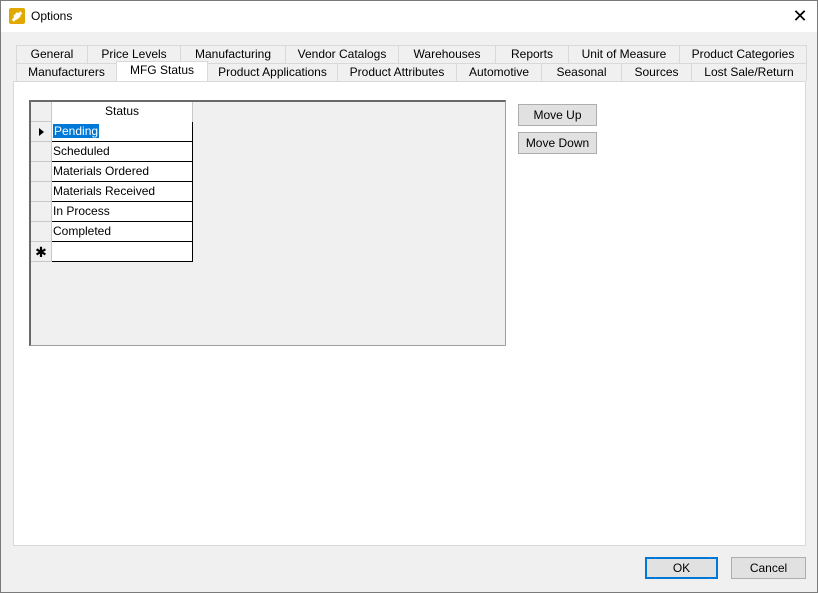 This screenshot has width=818, height=593. What do you see at coordinates (800, 16) in the screenshot?
I see `close-icon: ✕` at bounding box center [800, 16].